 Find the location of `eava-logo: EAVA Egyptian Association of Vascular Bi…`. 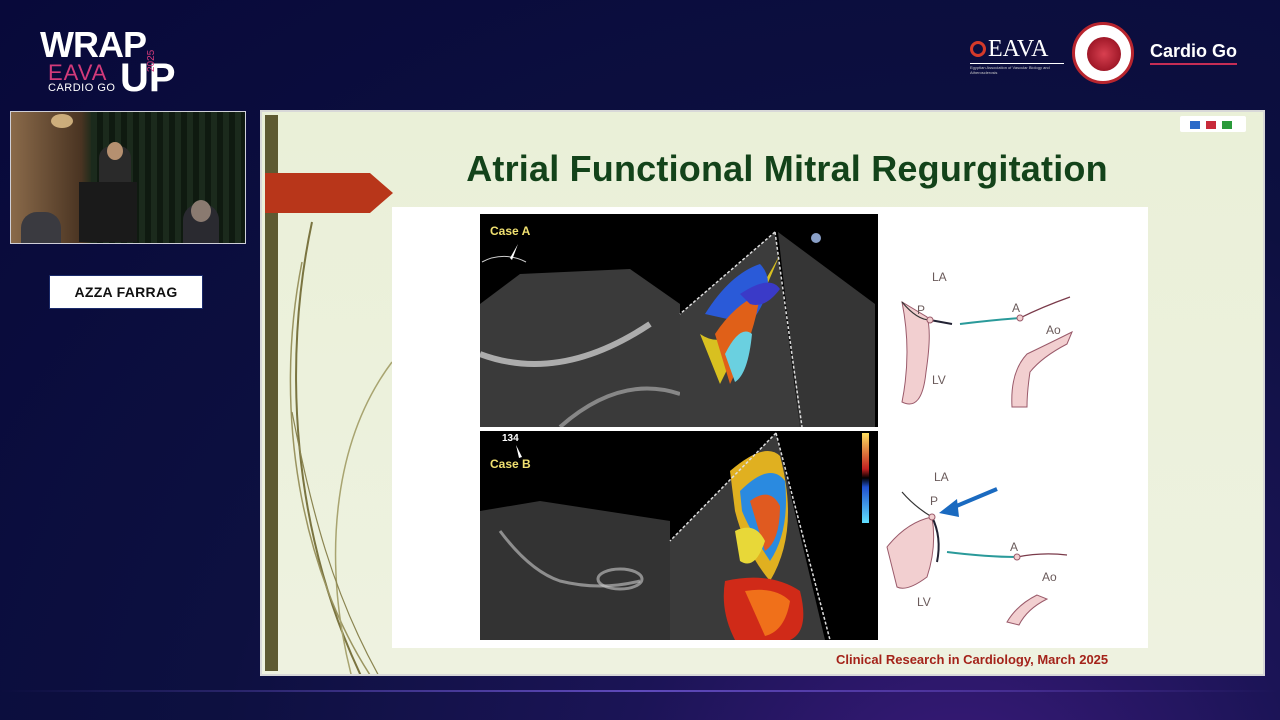

eava-logo: EAVA Egyptian Association of Vascular Bi… is located at coordinates (1016, 55).